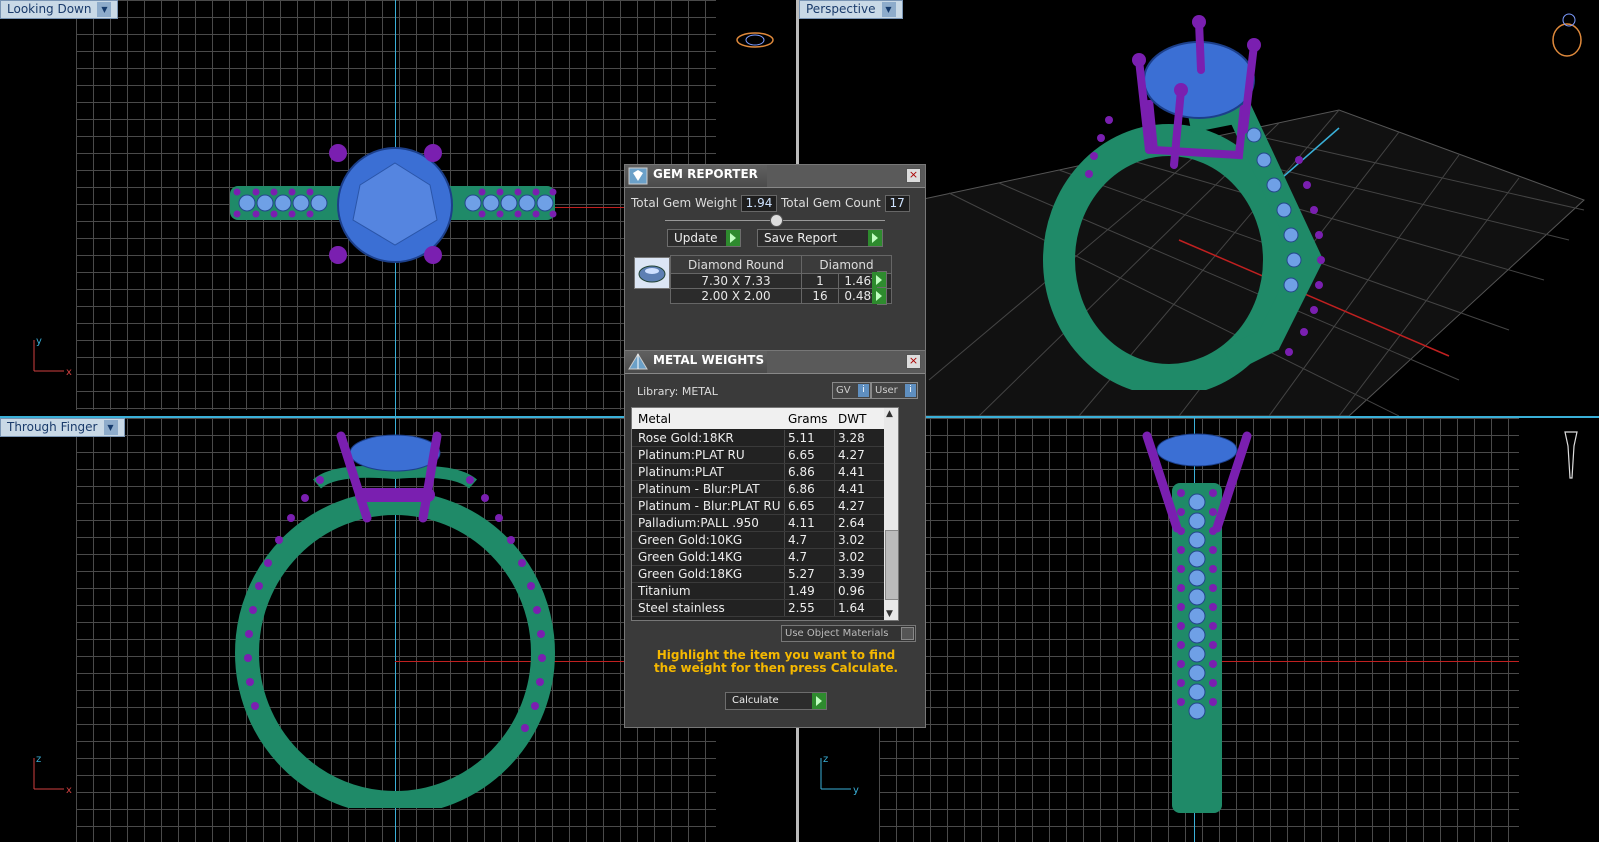 The height and width of the screenshot is (842, 1599). What do you see at coordinates (664, 591) in the screenshot?
I see `cell-metal: Titanium` at bounding box center [664, 591].